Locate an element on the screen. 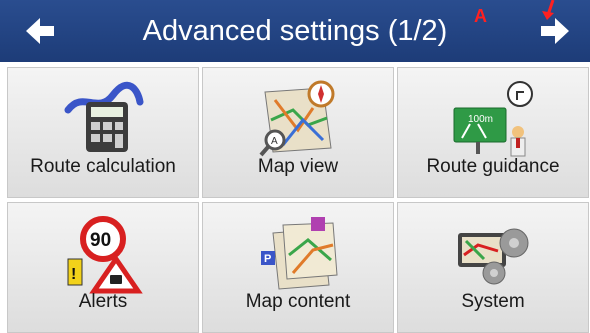 The height and width of the screenshot is (333, 590). tile-map-view: A Map view is located at coordinates (298, 132).